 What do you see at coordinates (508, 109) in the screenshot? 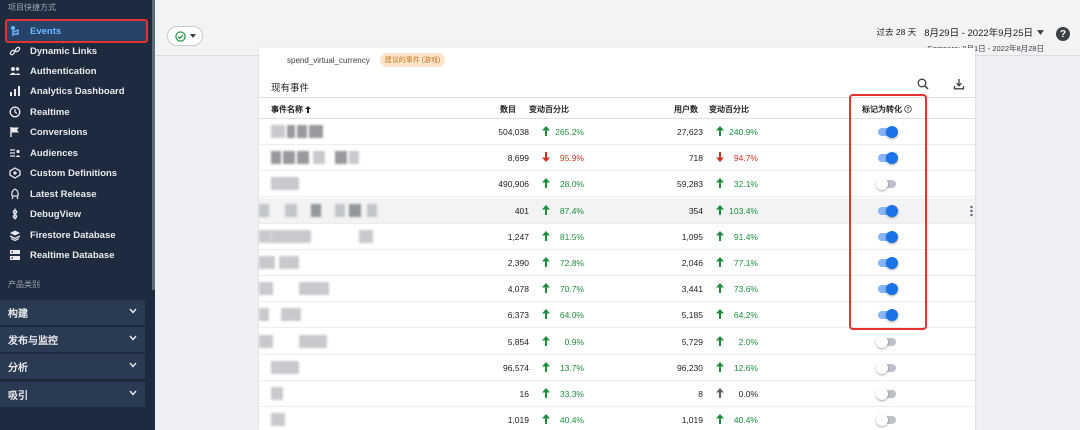
I see `header-count: 数目` at bounding box center [508, 109].